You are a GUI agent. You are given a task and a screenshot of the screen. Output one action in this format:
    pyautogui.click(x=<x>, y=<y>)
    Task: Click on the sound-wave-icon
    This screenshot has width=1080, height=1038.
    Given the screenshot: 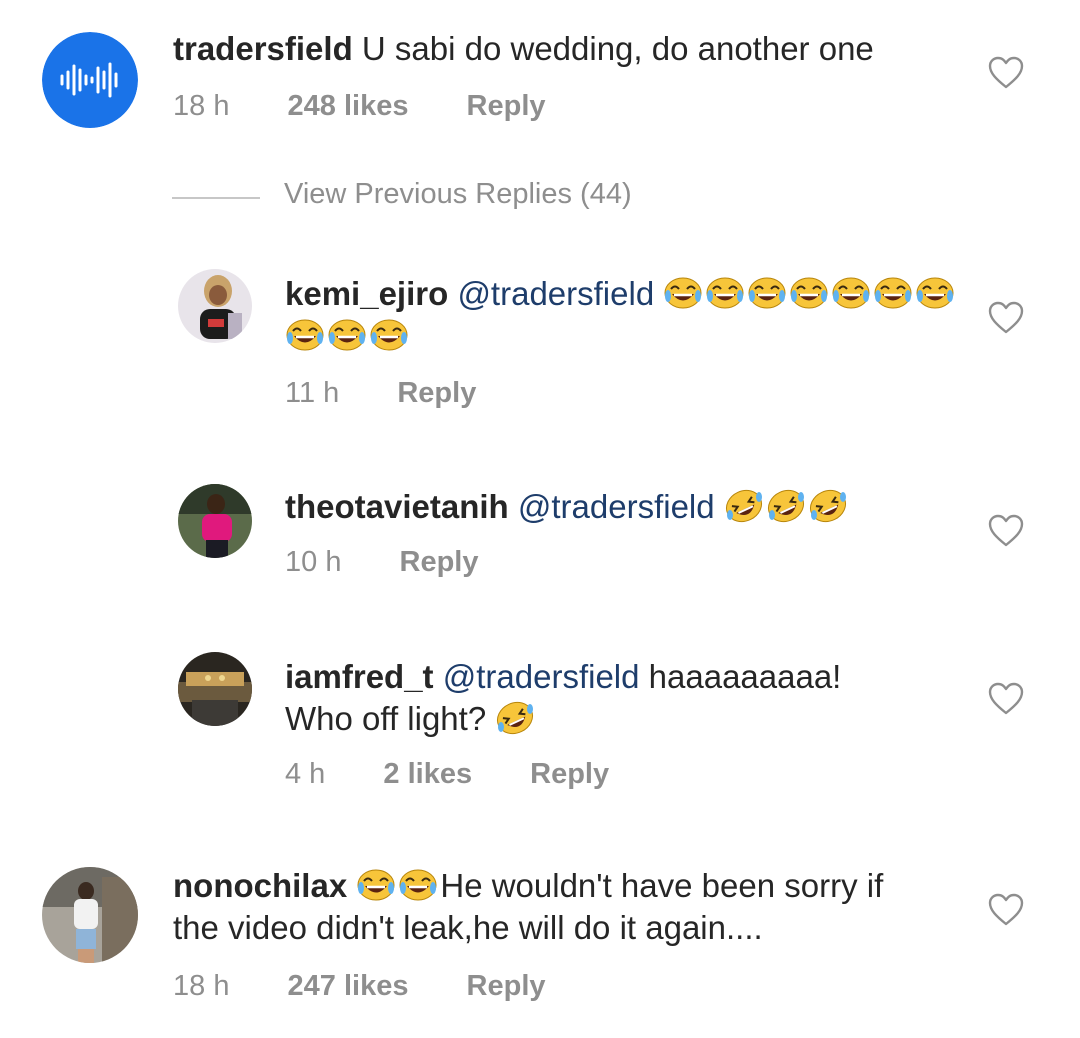 What is the action you would take?
    pyautogui.click(x=90, y=80)
    